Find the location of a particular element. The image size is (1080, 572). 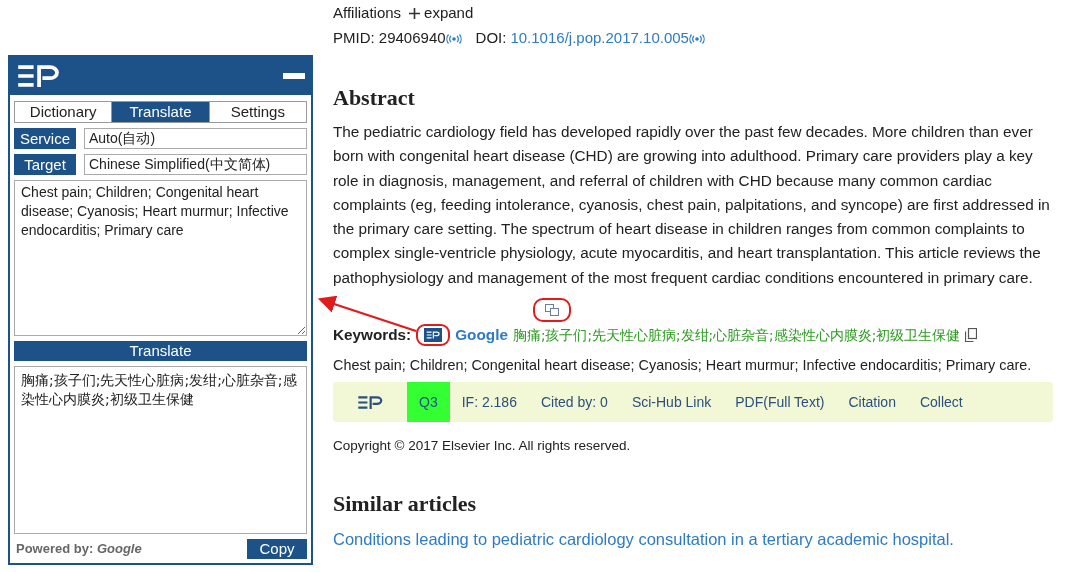

quartile-badge: Q3 is located at coordinates (428, 402).